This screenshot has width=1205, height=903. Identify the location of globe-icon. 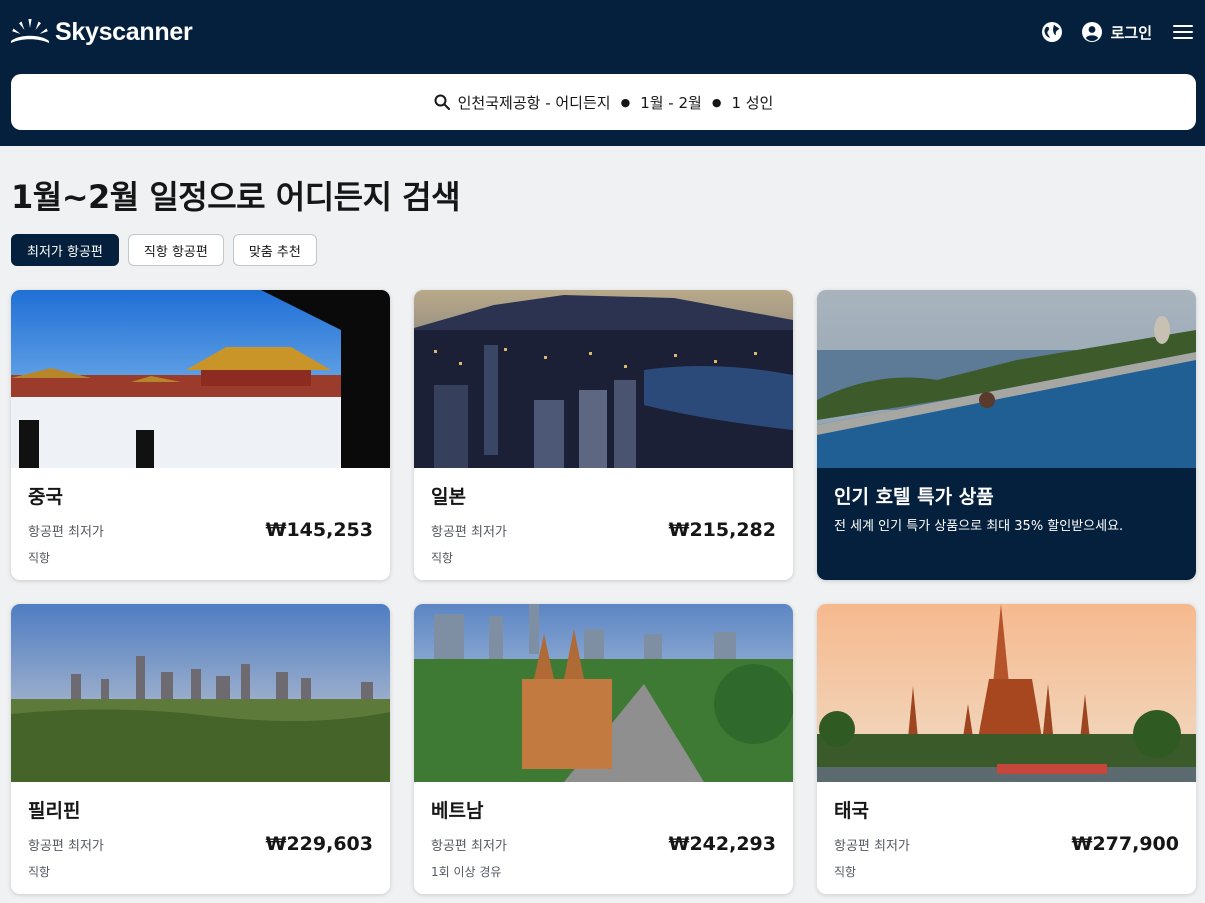
(1052, 32).